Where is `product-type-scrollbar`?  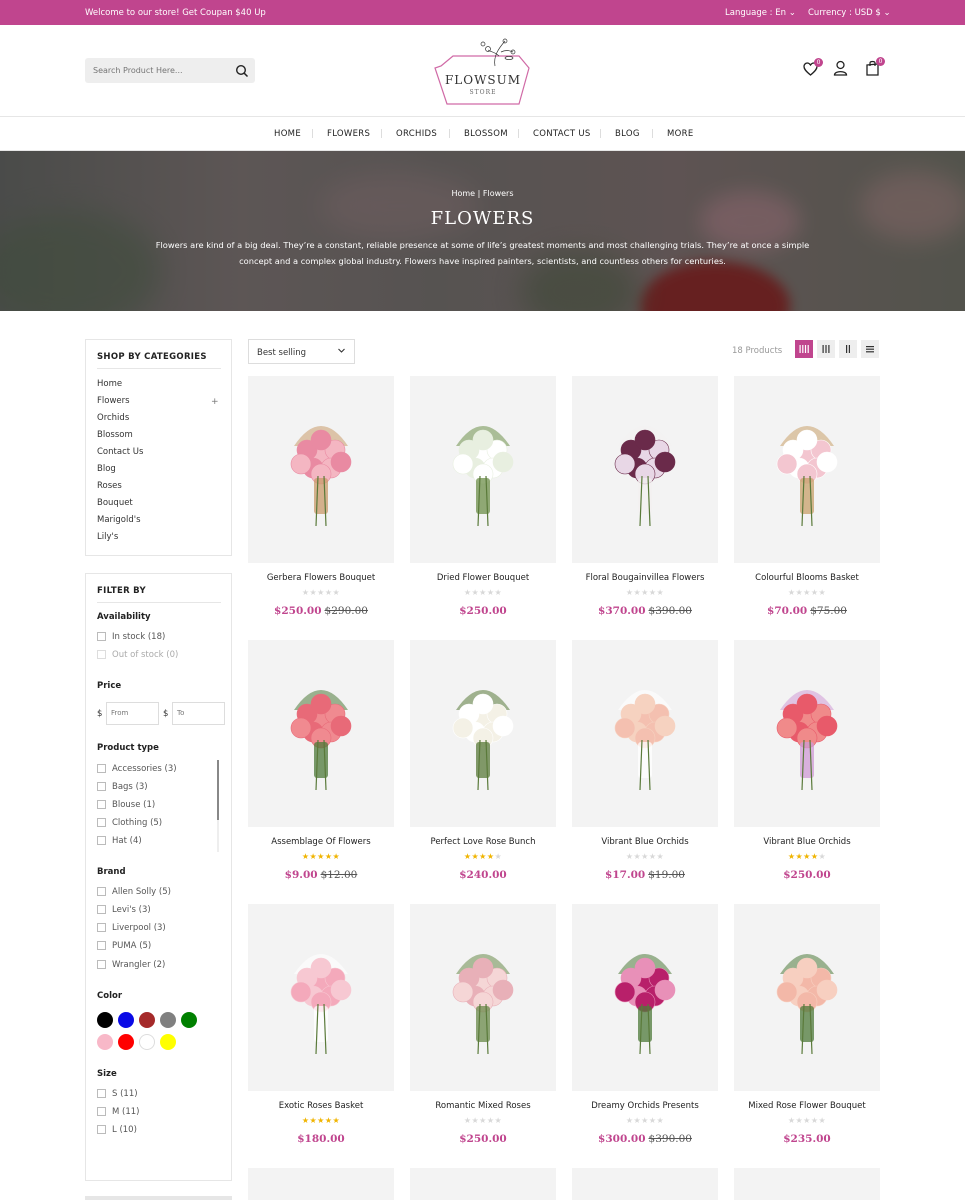
product-type-scrollbar is located at coordinates (218, 806).